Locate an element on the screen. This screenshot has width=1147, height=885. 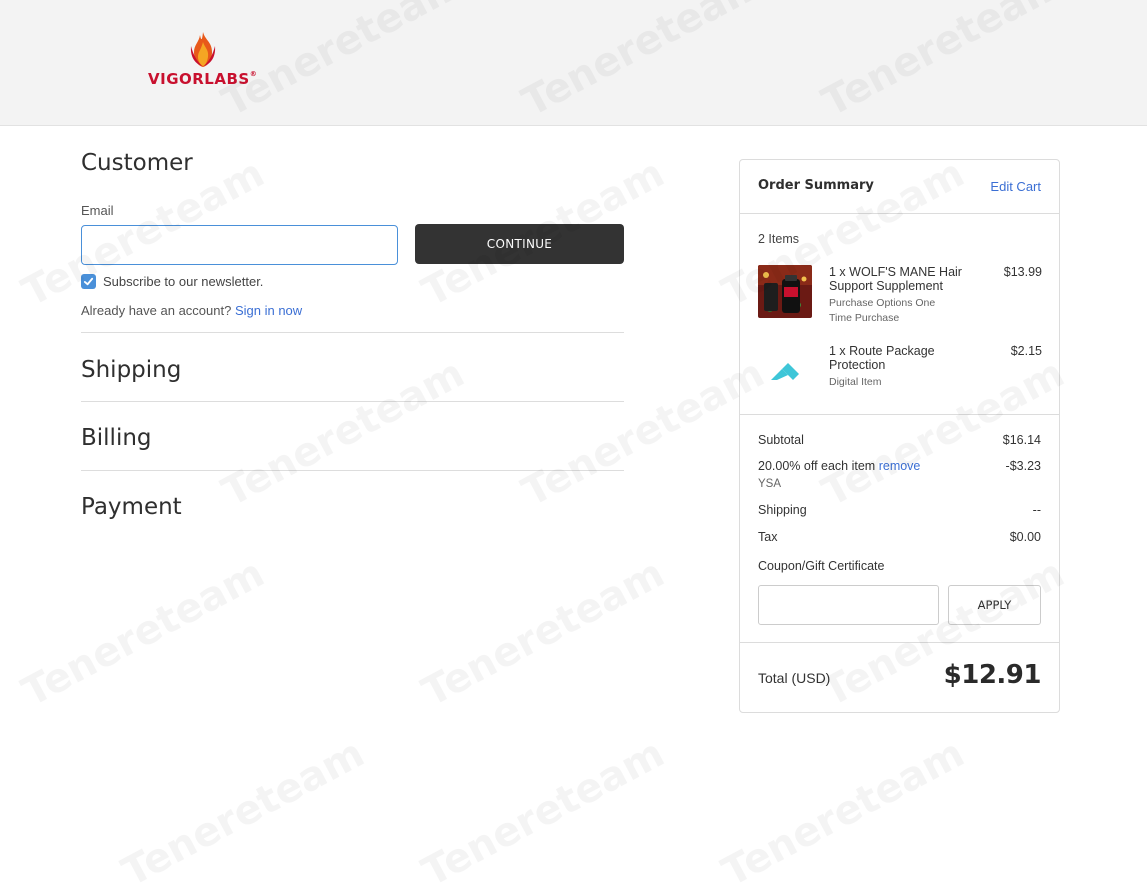
billing-heading: Billing is located at coordinates (116, 438).